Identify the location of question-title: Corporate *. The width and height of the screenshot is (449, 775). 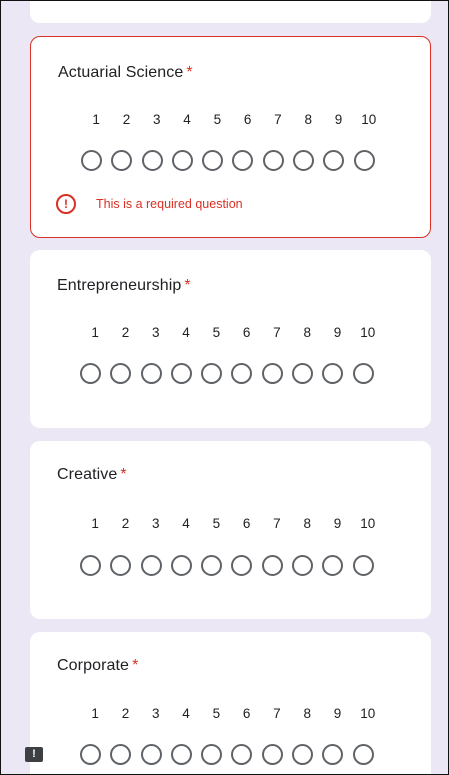
(97, 666).